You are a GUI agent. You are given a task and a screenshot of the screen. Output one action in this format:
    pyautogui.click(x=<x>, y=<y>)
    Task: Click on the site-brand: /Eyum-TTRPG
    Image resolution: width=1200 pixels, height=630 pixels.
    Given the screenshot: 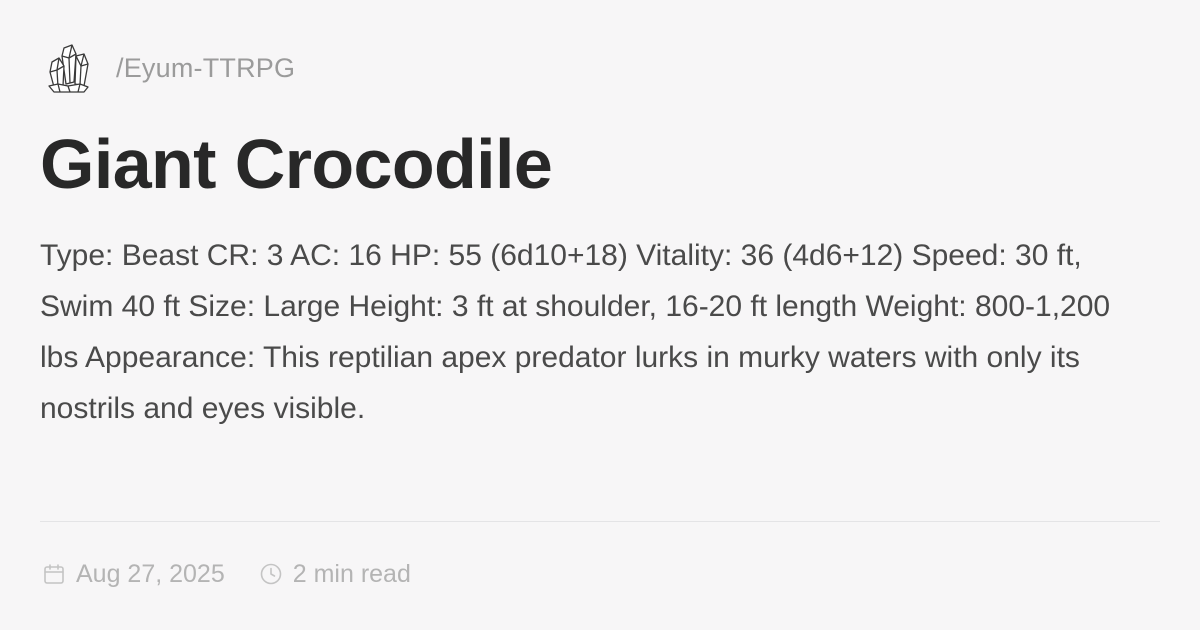 What is the action you would take?
    pyautogui.click(x=170, y=68)
    